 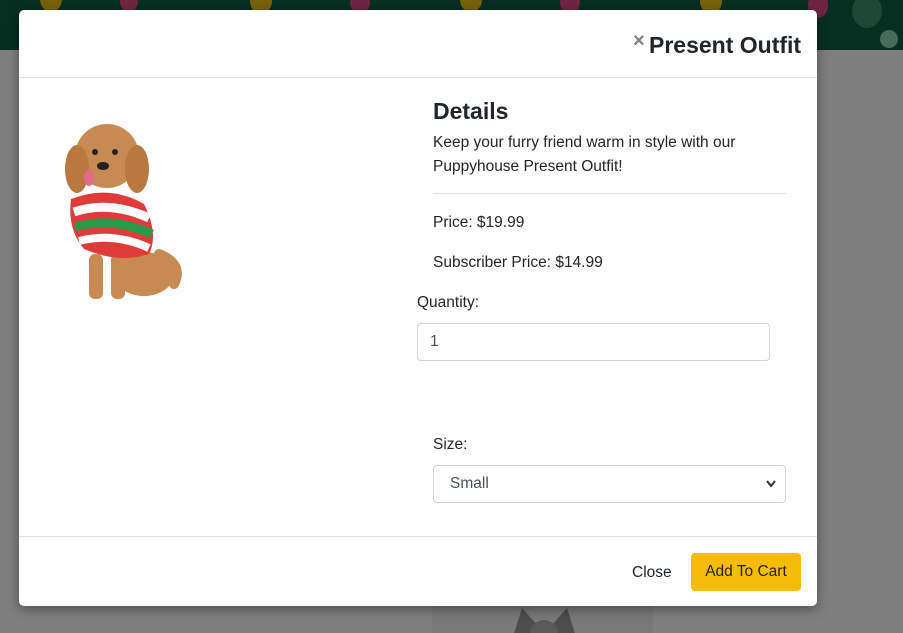 I want to click on details-heading: Details, so click(x=471, y=111).